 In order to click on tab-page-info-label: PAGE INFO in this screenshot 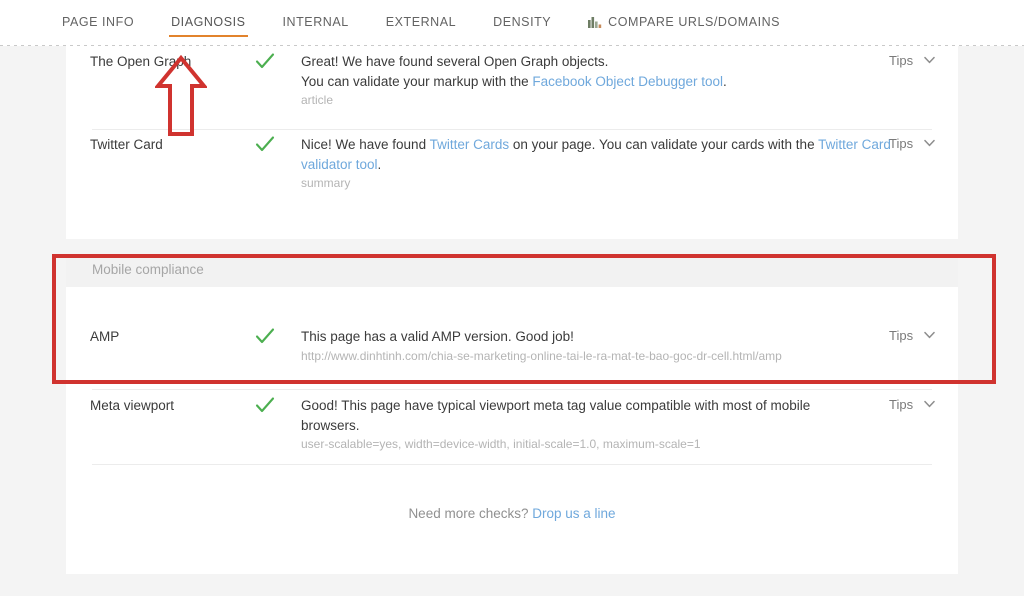, I will do `click(98, 22)`.